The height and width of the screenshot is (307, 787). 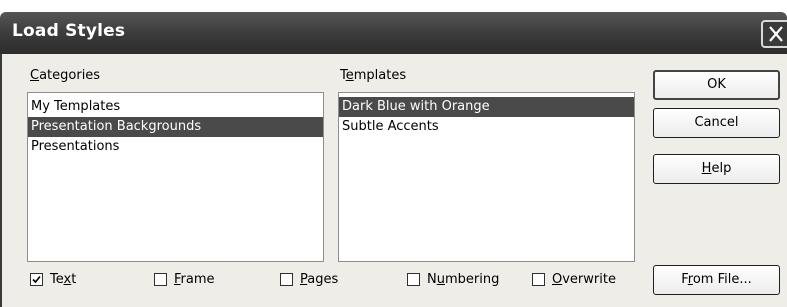 What do you see at coordinates (194, 279) in the screenshot?
I see `frame-checkbox-label: Frame` at bounding box center [194, 279].